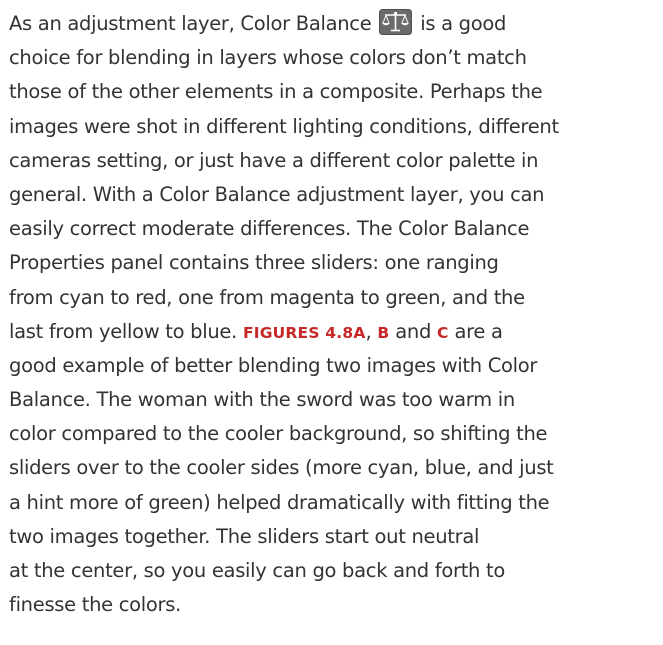 This screenshot has width=663, height=645. Describe the element at coordinates (126, 331) in the screenshot. I see `text-run: last from yellow to blue.` at that location.